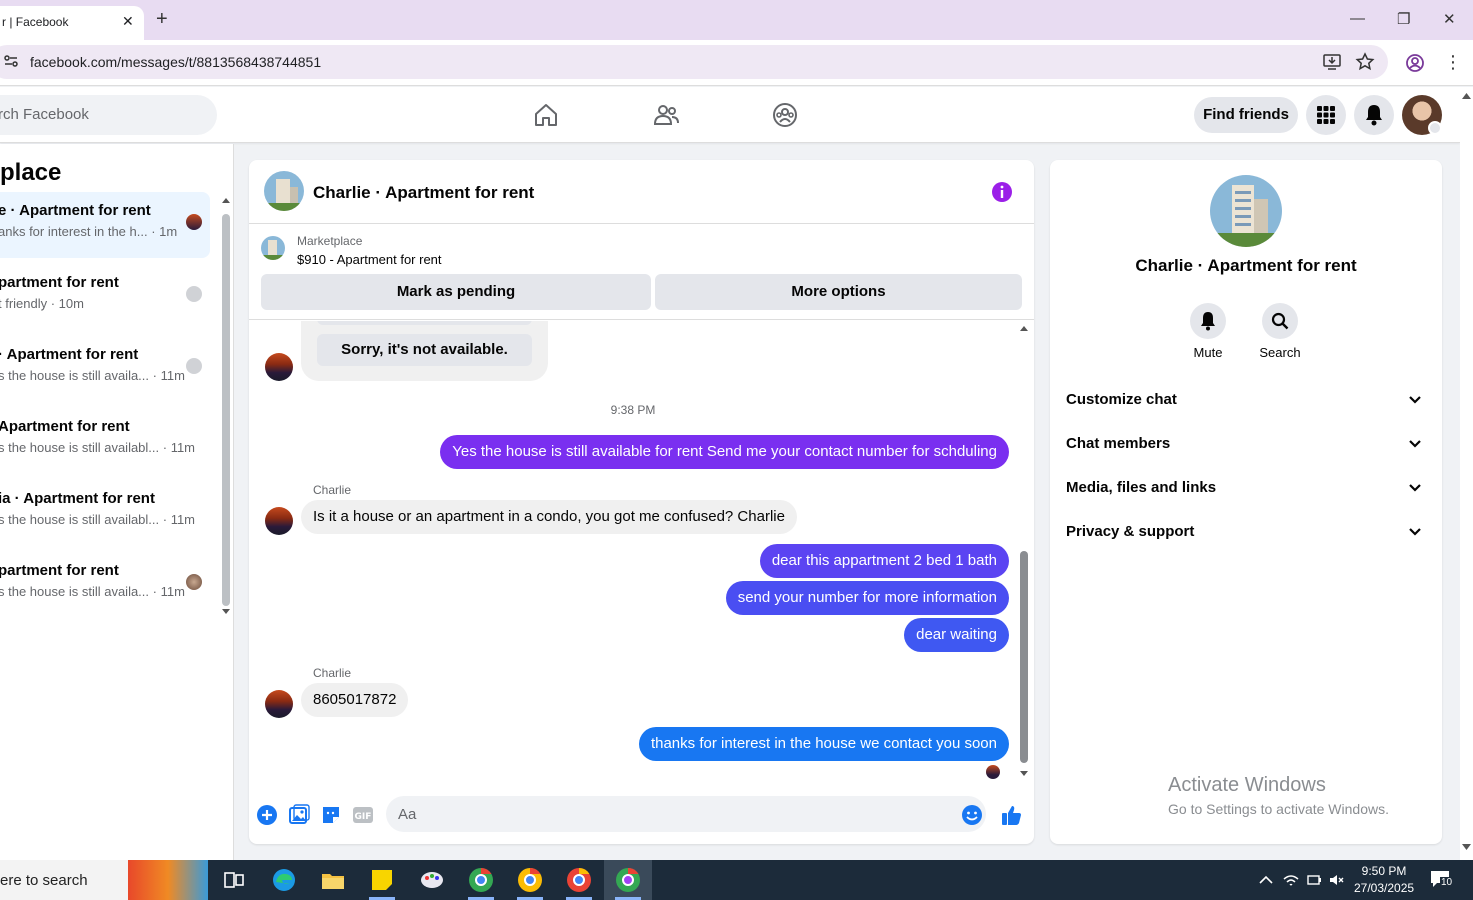  I want to click on network-icon, so click(1291, 880).